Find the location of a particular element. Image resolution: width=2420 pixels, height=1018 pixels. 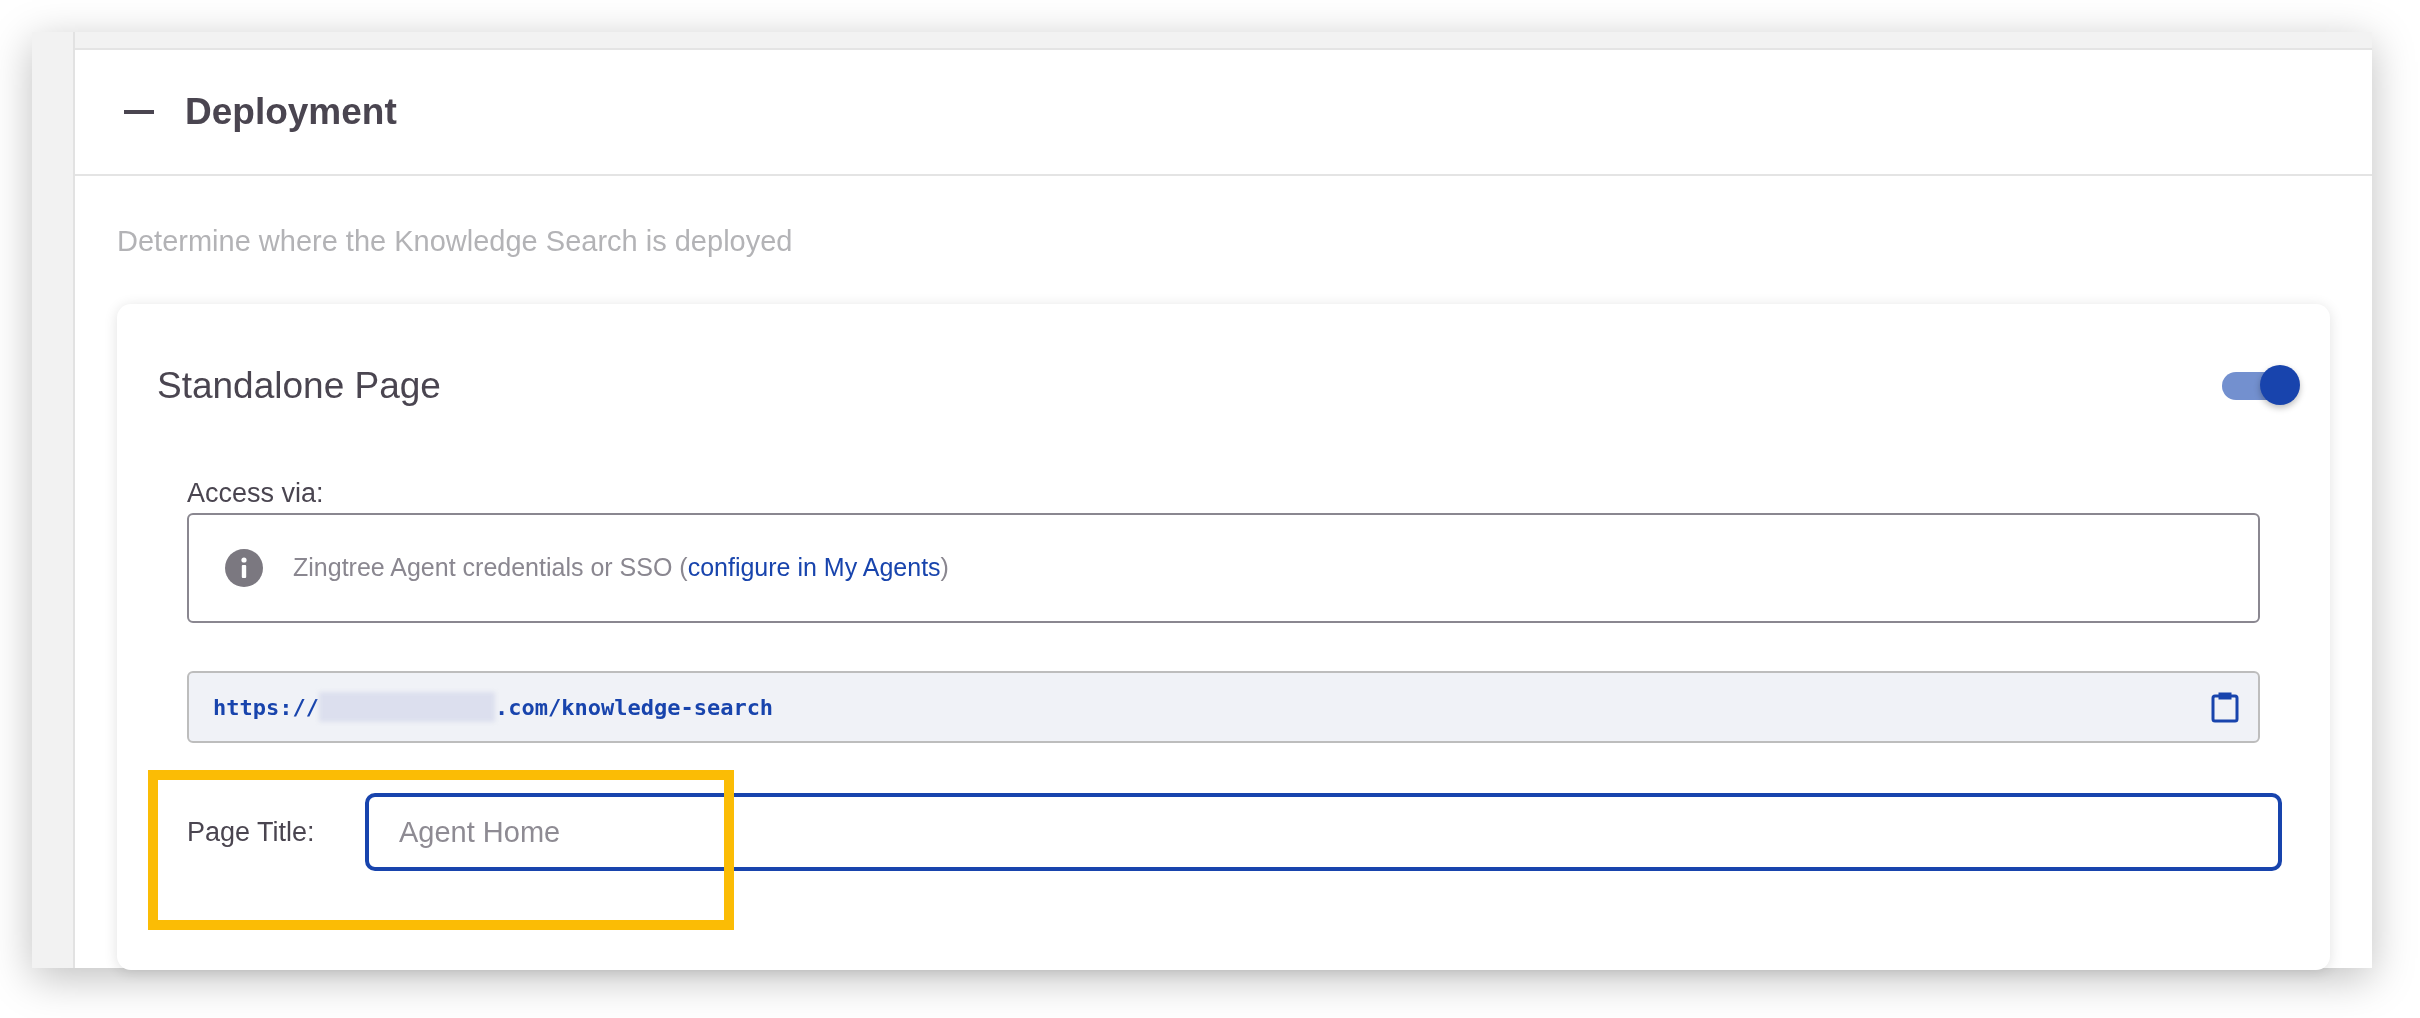

url-field: https:// .com/knowledge-search is located at coordinates (1223, 707).